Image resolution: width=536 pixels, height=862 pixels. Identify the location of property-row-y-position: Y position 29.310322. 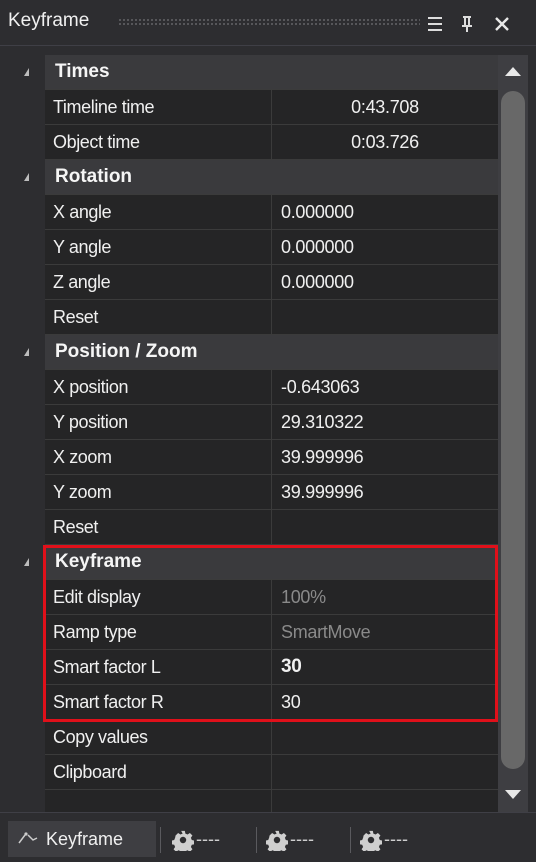
(253, 422).